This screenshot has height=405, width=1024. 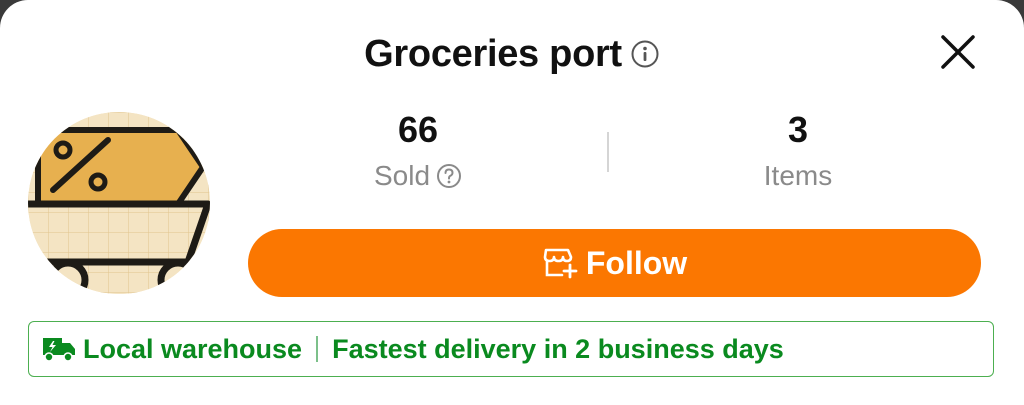 I want to click on store-add-icon, so click(x=560, y=263).